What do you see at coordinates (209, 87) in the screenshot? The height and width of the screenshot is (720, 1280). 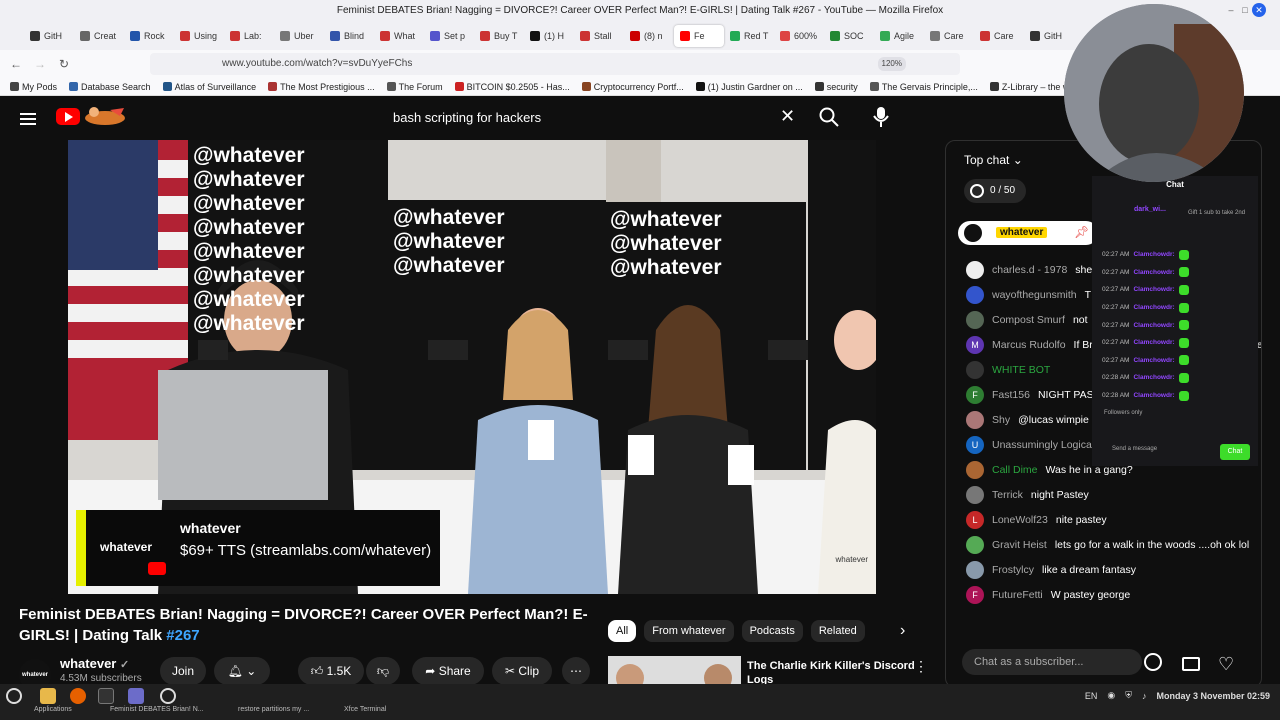 I see `bookmark-item: Atlas of Surveillance` at bounding box center [209, 87].